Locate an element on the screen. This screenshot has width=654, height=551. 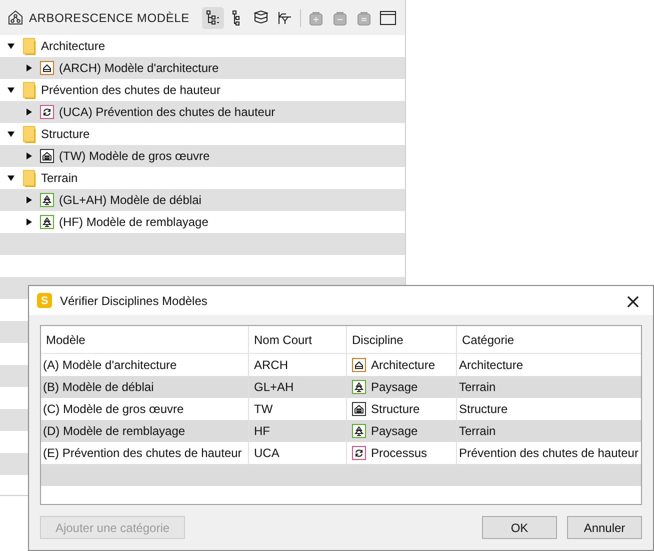
dialog-title: Vérifier Disciplines Modèles is located at coordinates (134, 301).